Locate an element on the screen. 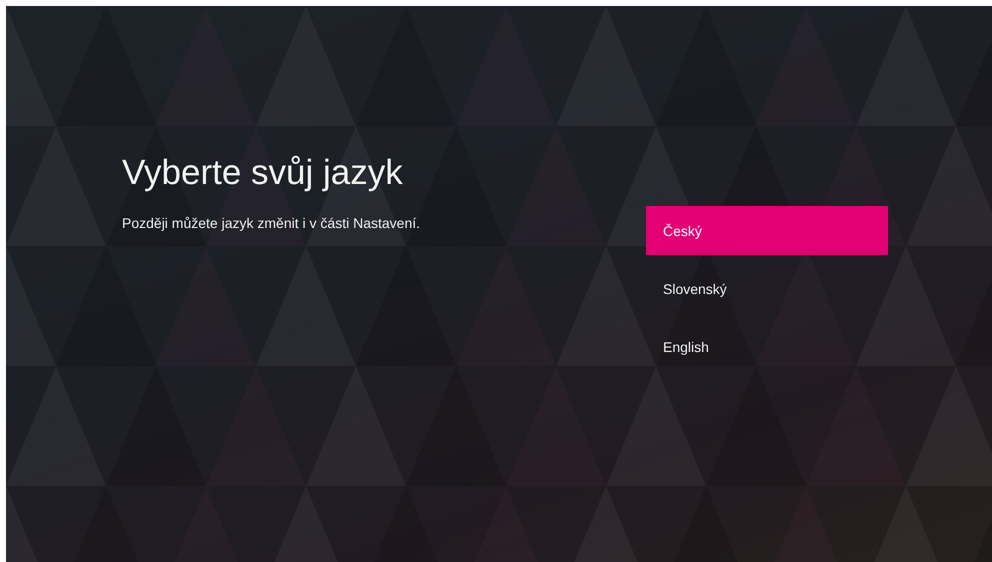 This screenshot has height=562, width=992. subtitle-text: Později můžete jazyk změnit i v části Nastavení. is located at coordinates (272, 223).